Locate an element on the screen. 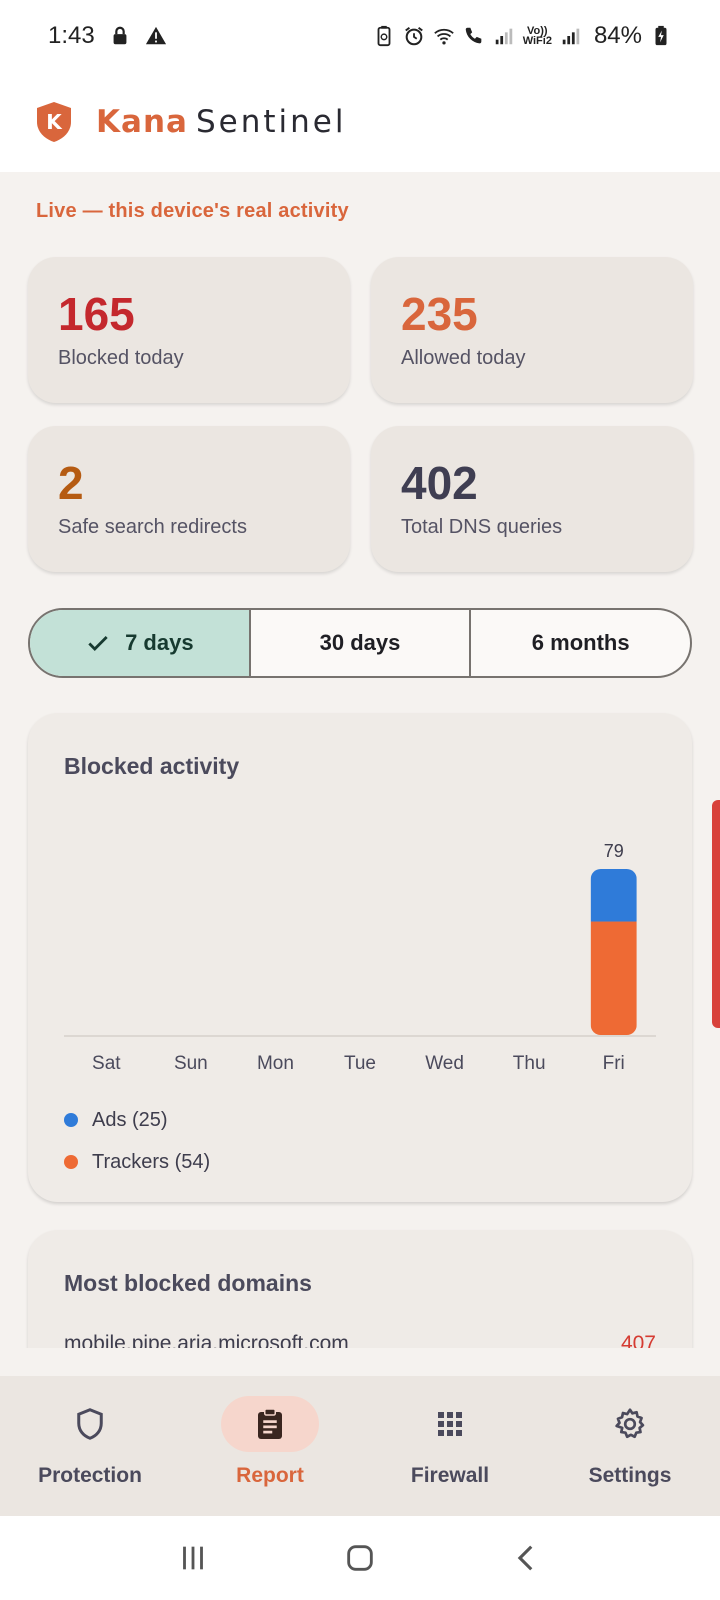 This screenshot has width=720, height=1600. stat-label: Total DNS queries is located at coordinates (482, 527).